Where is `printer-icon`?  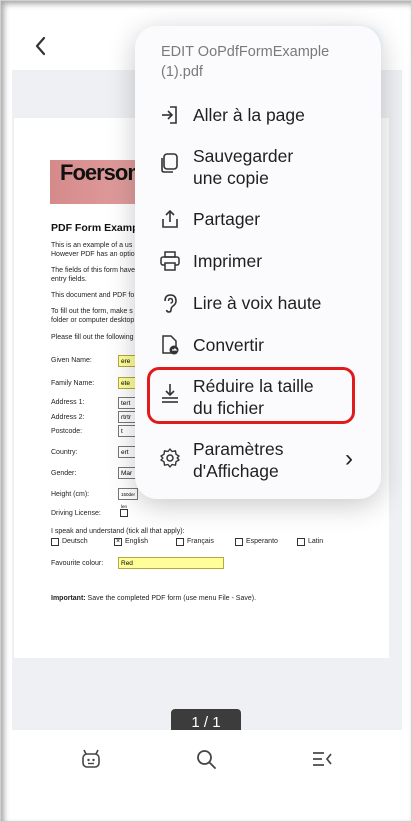 printer-icon is located at coordinates (170, 261).